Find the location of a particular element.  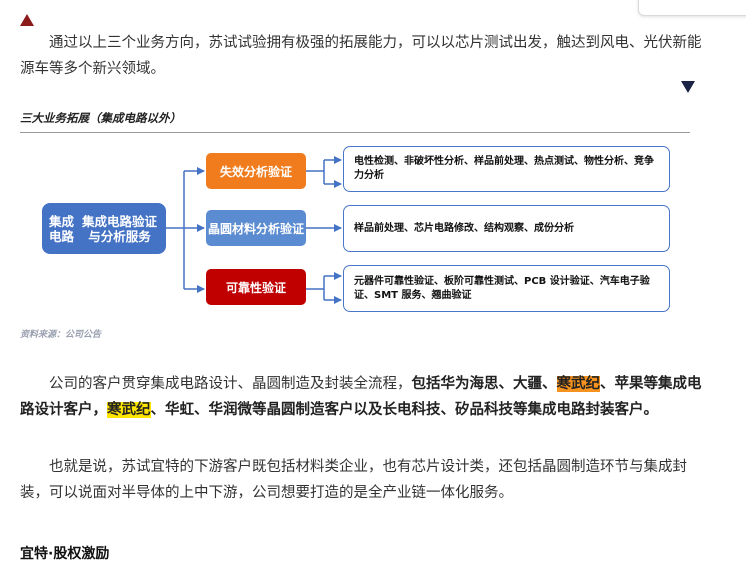

detail-failure-analysis: 电性检测、非破坏性分析、样品前处理、热点测试、物性分析、竞争力分析 is located at coordinates (506, 169).